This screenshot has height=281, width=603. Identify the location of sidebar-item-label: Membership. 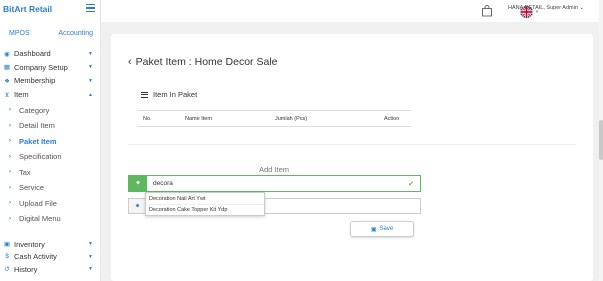
(35, 81).